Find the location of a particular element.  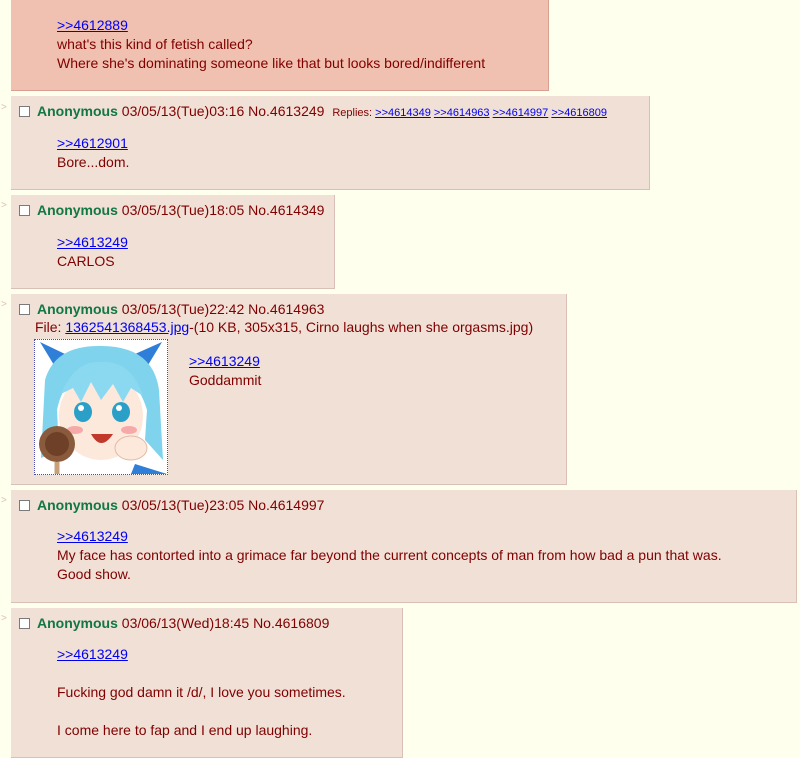

post-text-line: Good show. is located at coordinates (94, 574).